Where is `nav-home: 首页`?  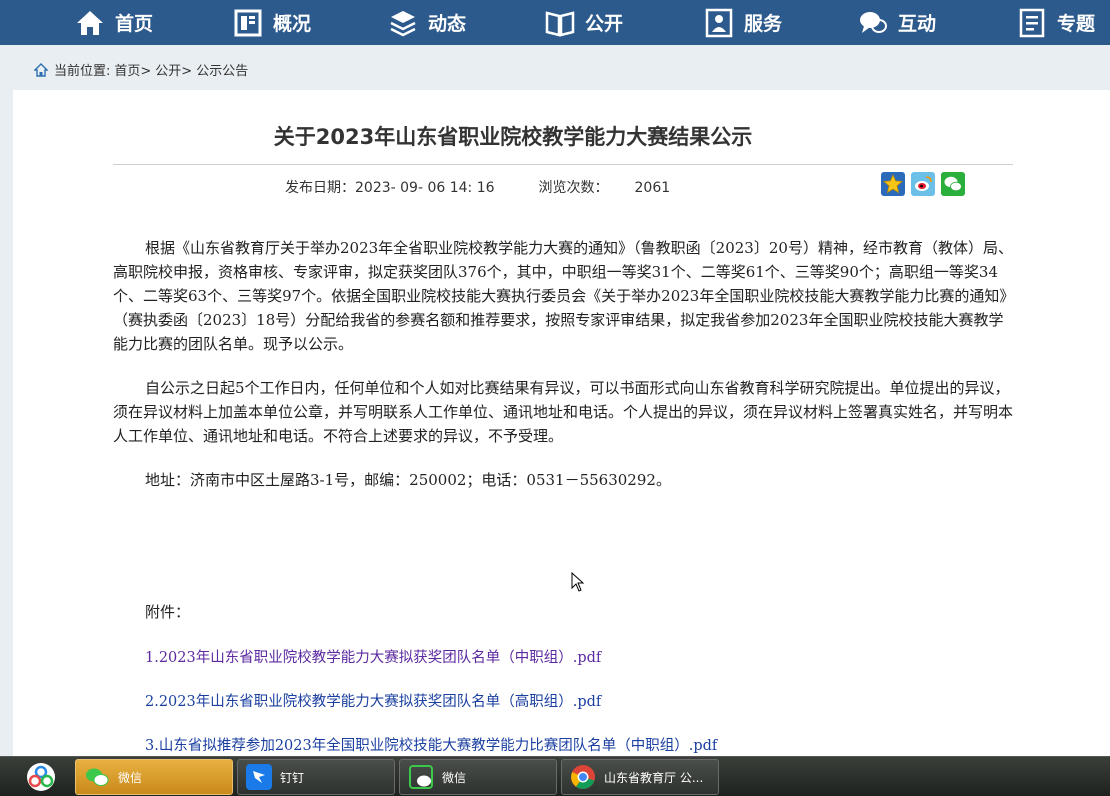
nav-home: 首页 is located at coordinates (114, 22).